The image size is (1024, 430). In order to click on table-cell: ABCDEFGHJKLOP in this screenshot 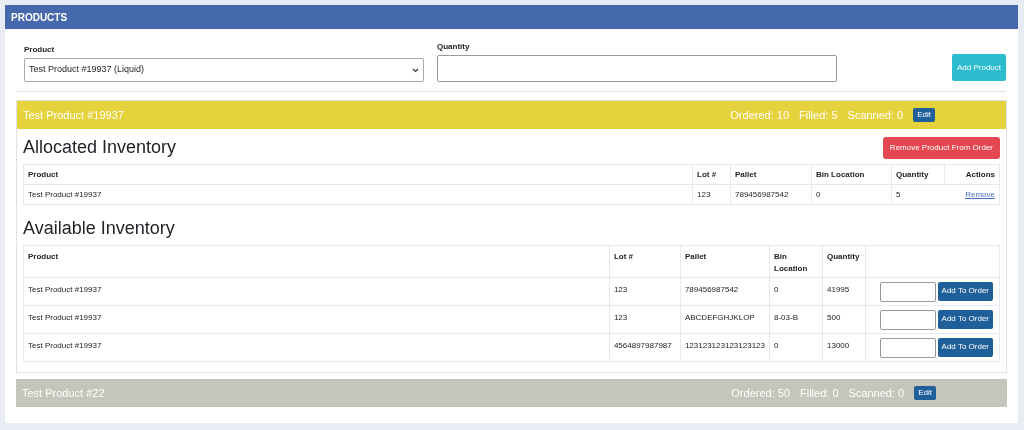, I will do `click(725, 319)`.